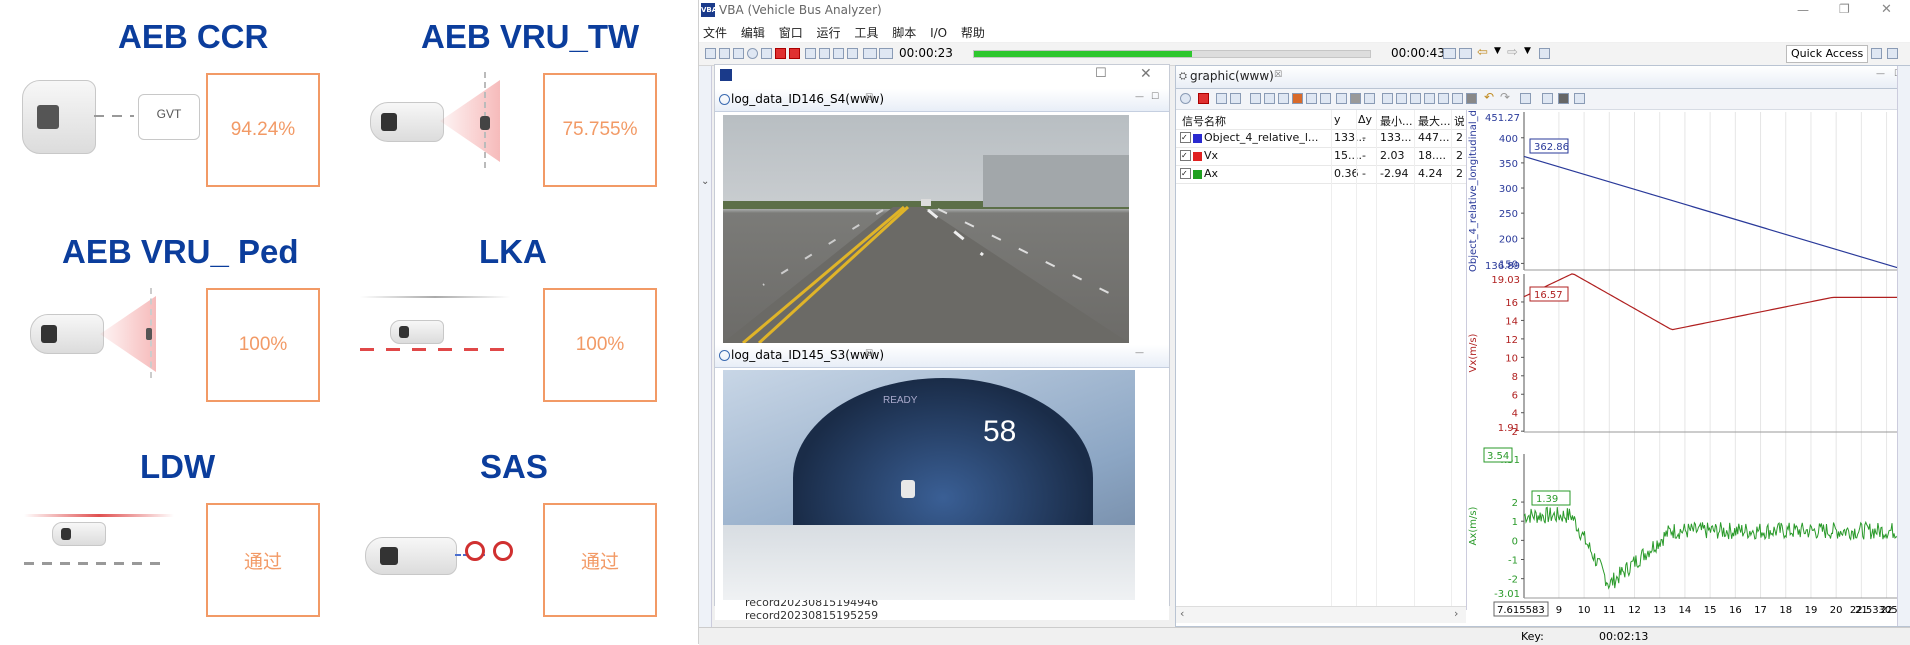  What do you see at coordinates (973, 33) in the screenshot?
I see `menu-help: 帮助` at bounding box center [973, 33].